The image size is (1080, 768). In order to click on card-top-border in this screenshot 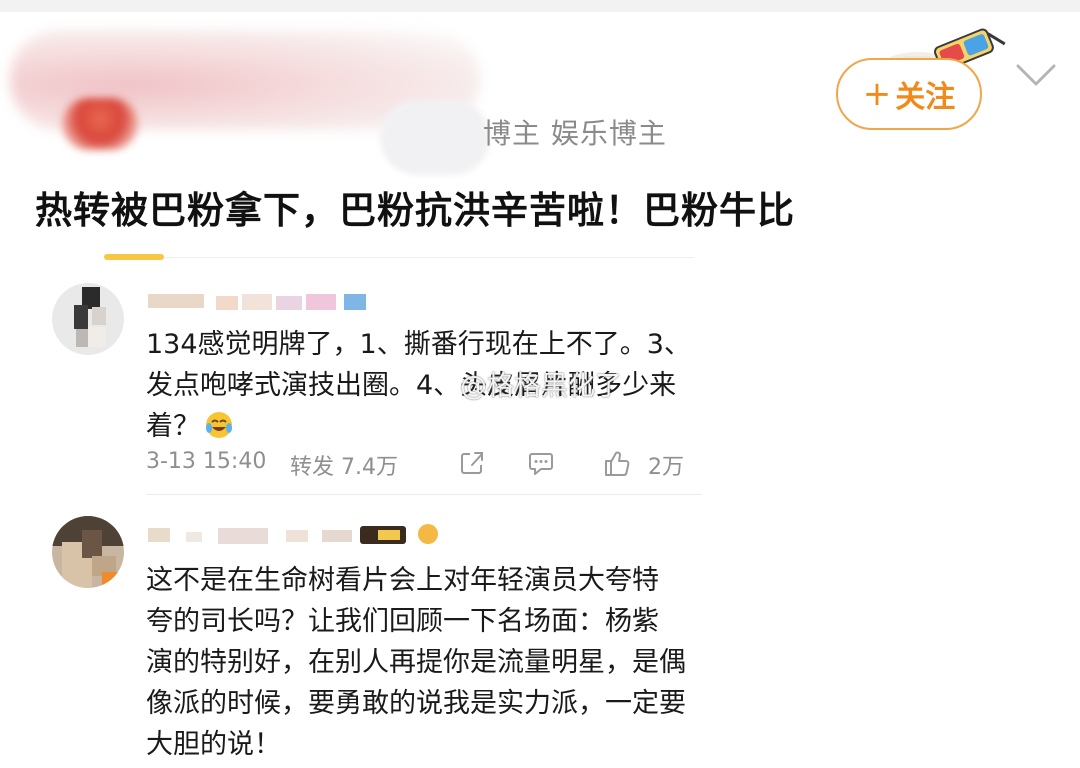, I will do `click(429, 257)`.